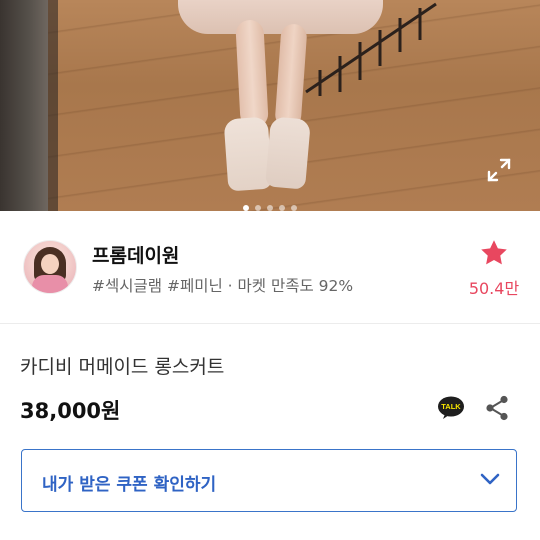  I want to click on shoe-right, so click(288, 153).